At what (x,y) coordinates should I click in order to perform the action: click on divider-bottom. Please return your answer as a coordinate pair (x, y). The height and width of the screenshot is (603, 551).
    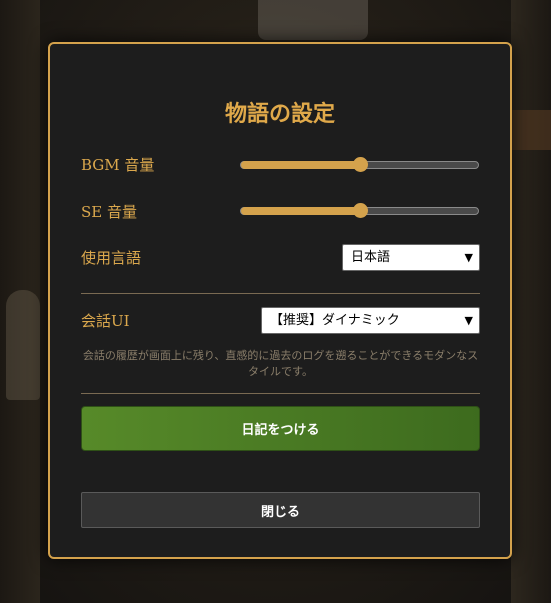
    Looking at the image, I should click on (280, 393).